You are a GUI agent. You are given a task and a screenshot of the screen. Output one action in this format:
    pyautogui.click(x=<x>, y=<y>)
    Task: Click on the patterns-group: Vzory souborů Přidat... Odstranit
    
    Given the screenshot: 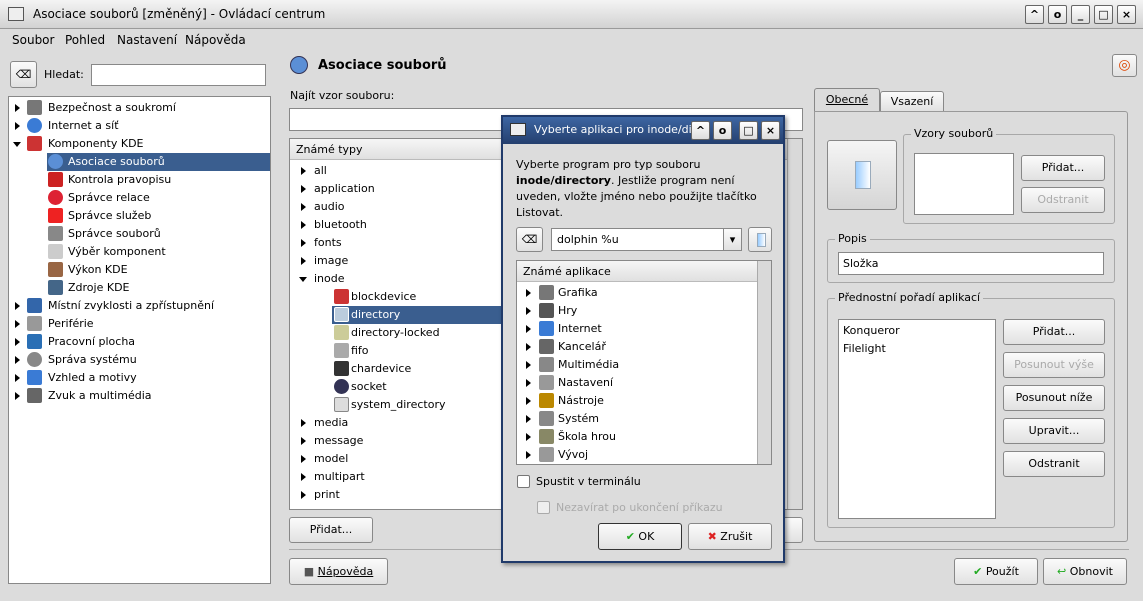 What is the action you would take?
    pyautogui.click(x=1009, y=175)
    